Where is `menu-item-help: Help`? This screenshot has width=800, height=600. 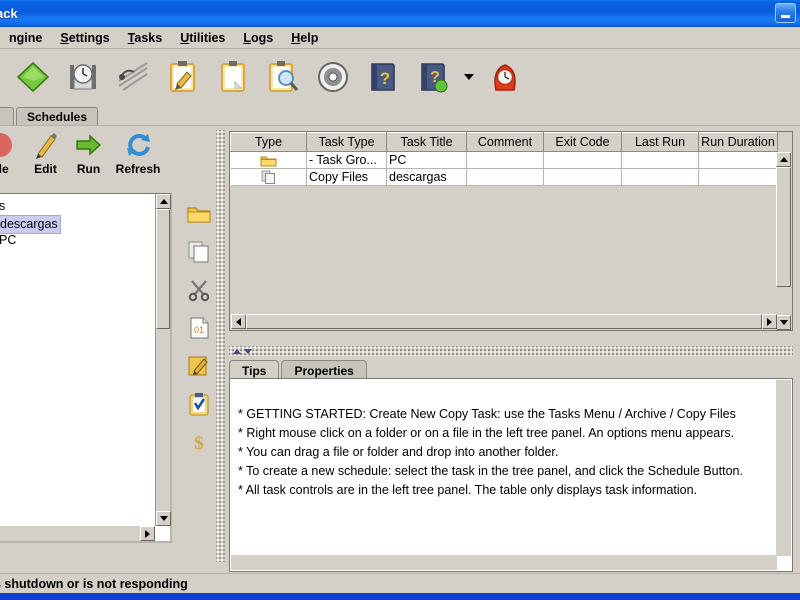
menu-item-help: Help is located at coordinates (304, 38).